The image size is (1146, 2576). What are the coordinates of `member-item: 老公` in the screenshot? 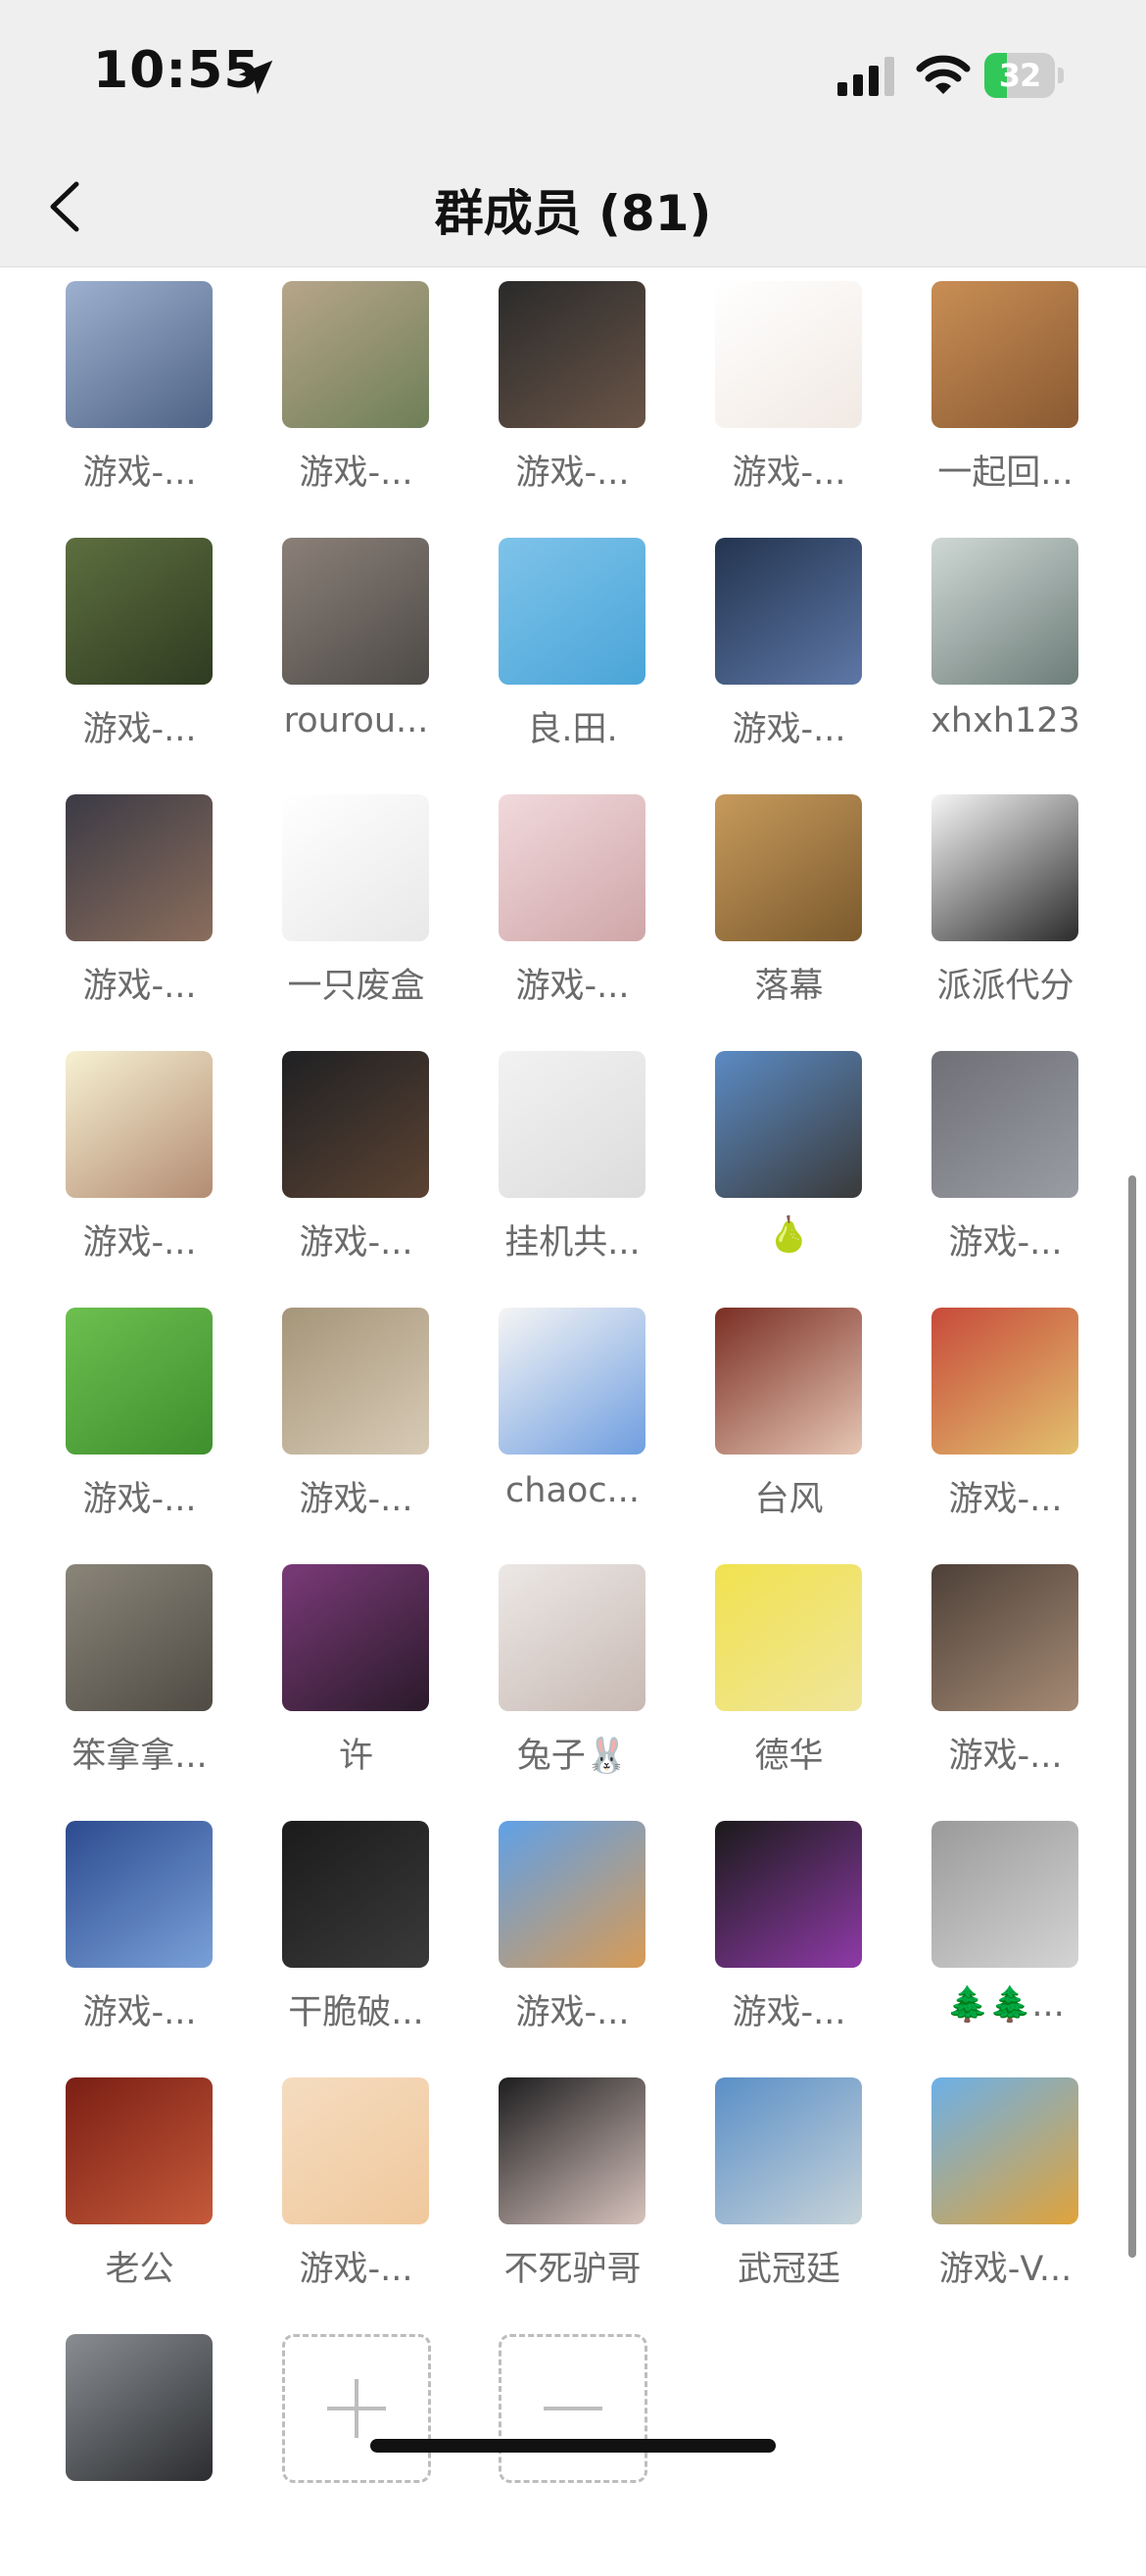 It's located at (147, 2191).